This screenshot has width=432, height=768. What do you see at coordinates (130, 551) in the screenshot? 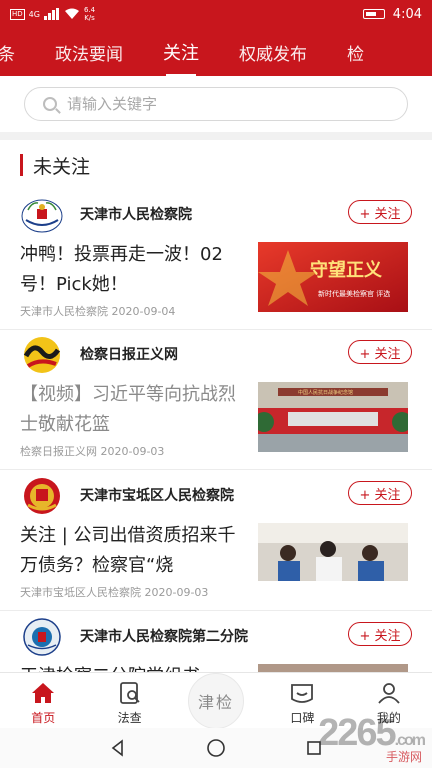
I see `headline: 关注 | 公司出借资质招来千万债务？检察官“烧` at bounding box center [130, 551].